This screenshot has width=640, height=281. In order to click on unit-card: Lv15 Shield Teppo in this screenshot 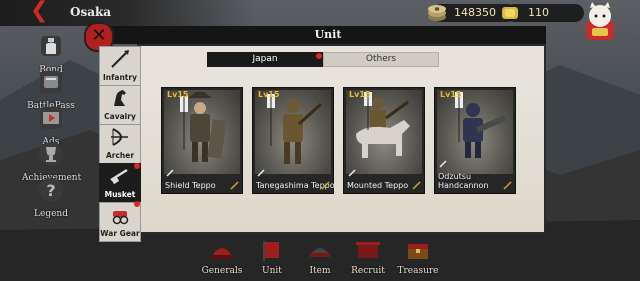, I will do `click(202, 140)`.